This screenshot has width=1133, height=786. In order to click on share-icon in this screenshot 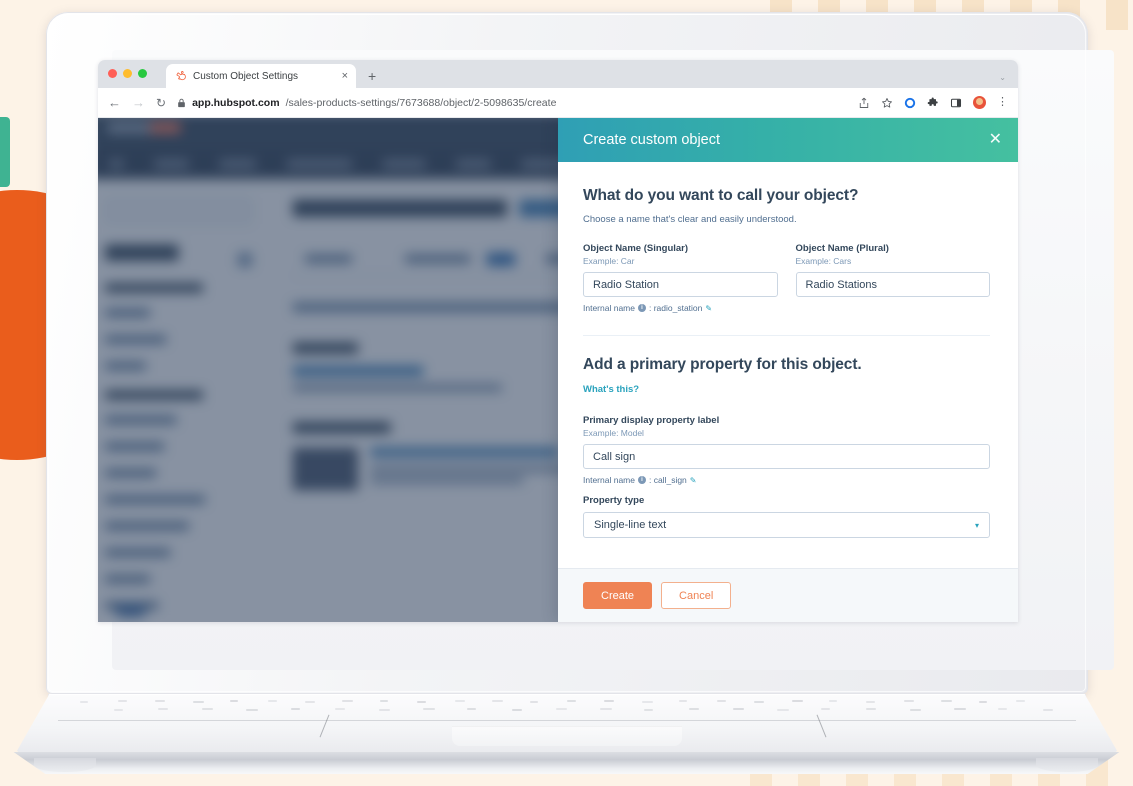, I will do `click(864, 103)`.